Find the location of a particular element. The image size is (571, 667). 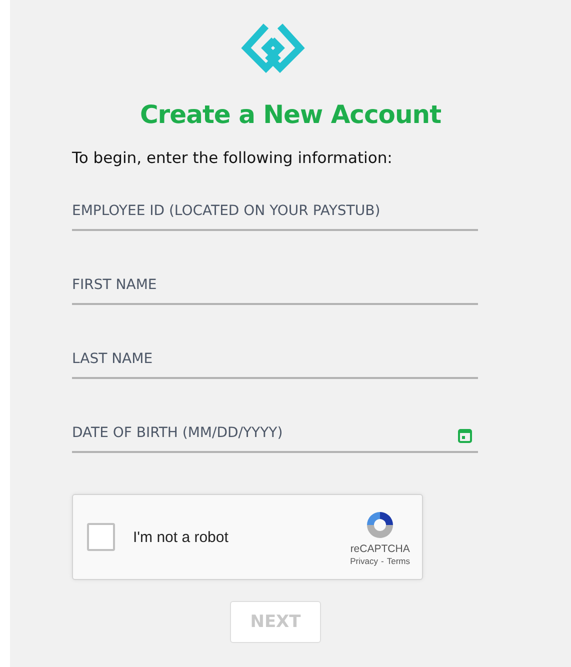

input-field: EMPLOYEE ID (LOCATED ON YOUR PAYSTUB) is located at coordinates (275, 212).